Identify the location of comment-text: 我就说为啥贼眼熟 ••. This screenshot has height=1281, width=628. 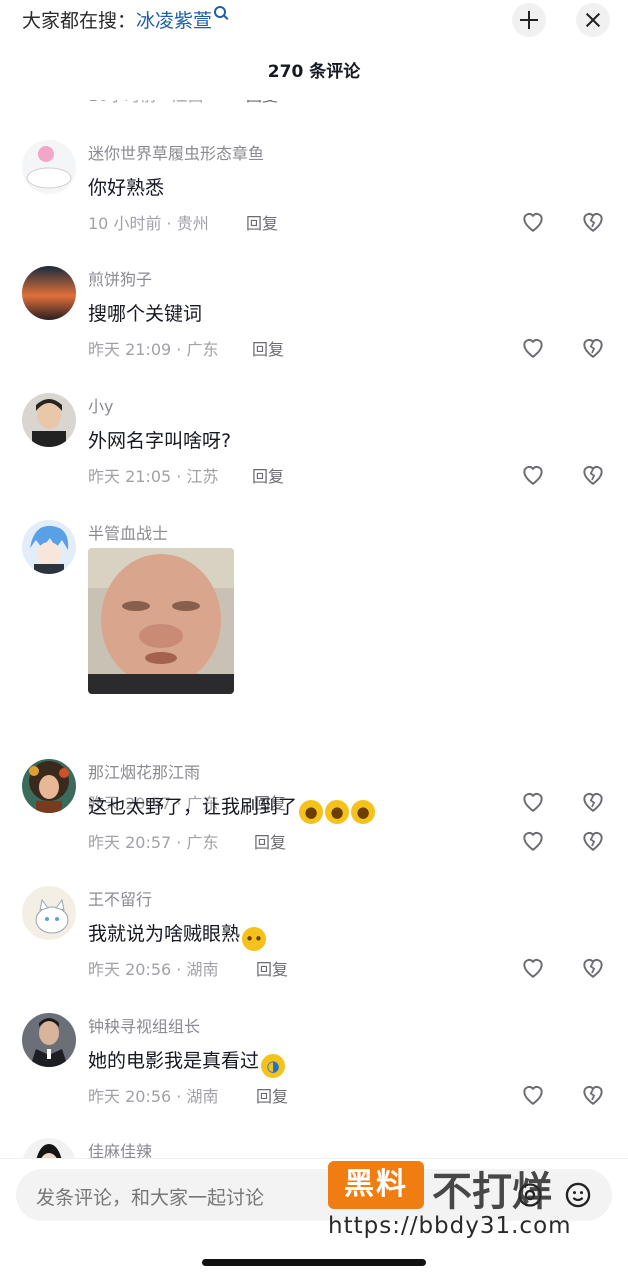
(177, 935).